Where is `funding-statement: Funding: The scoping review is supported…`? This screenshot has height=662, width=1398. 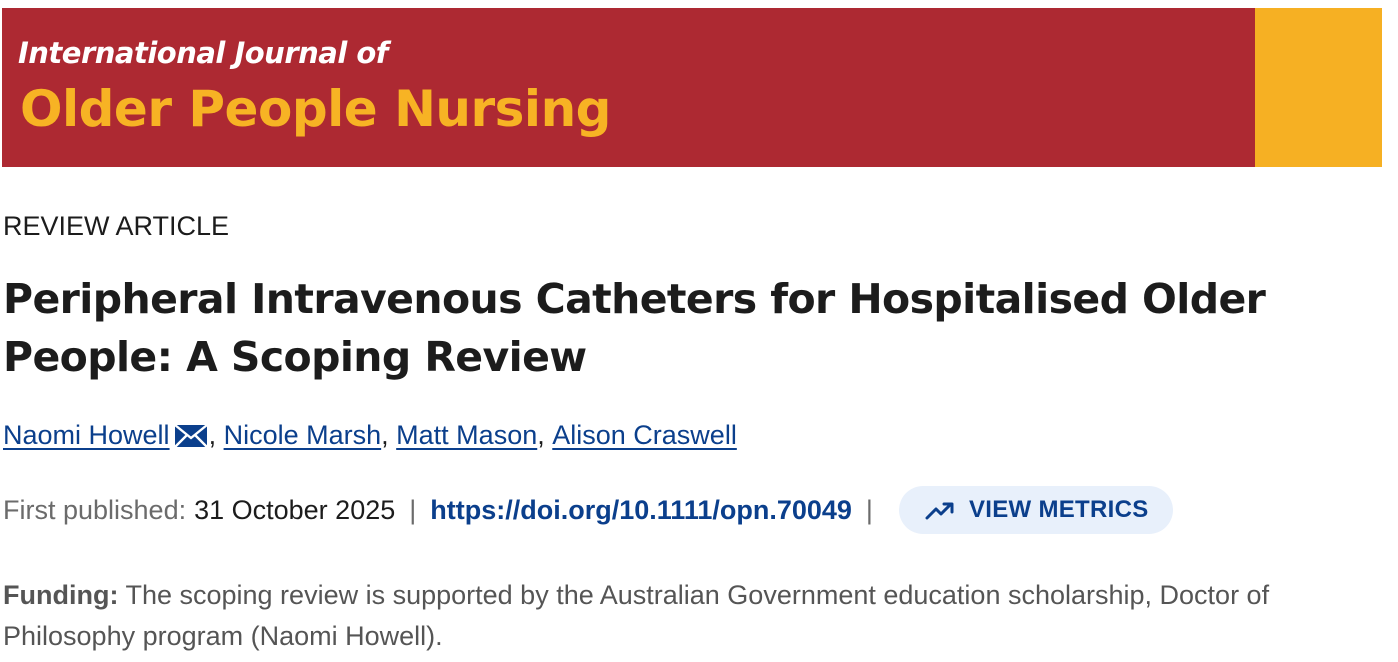 funding-statement: Funding: The scoping review is supported… is located at coordinates (699, 616).